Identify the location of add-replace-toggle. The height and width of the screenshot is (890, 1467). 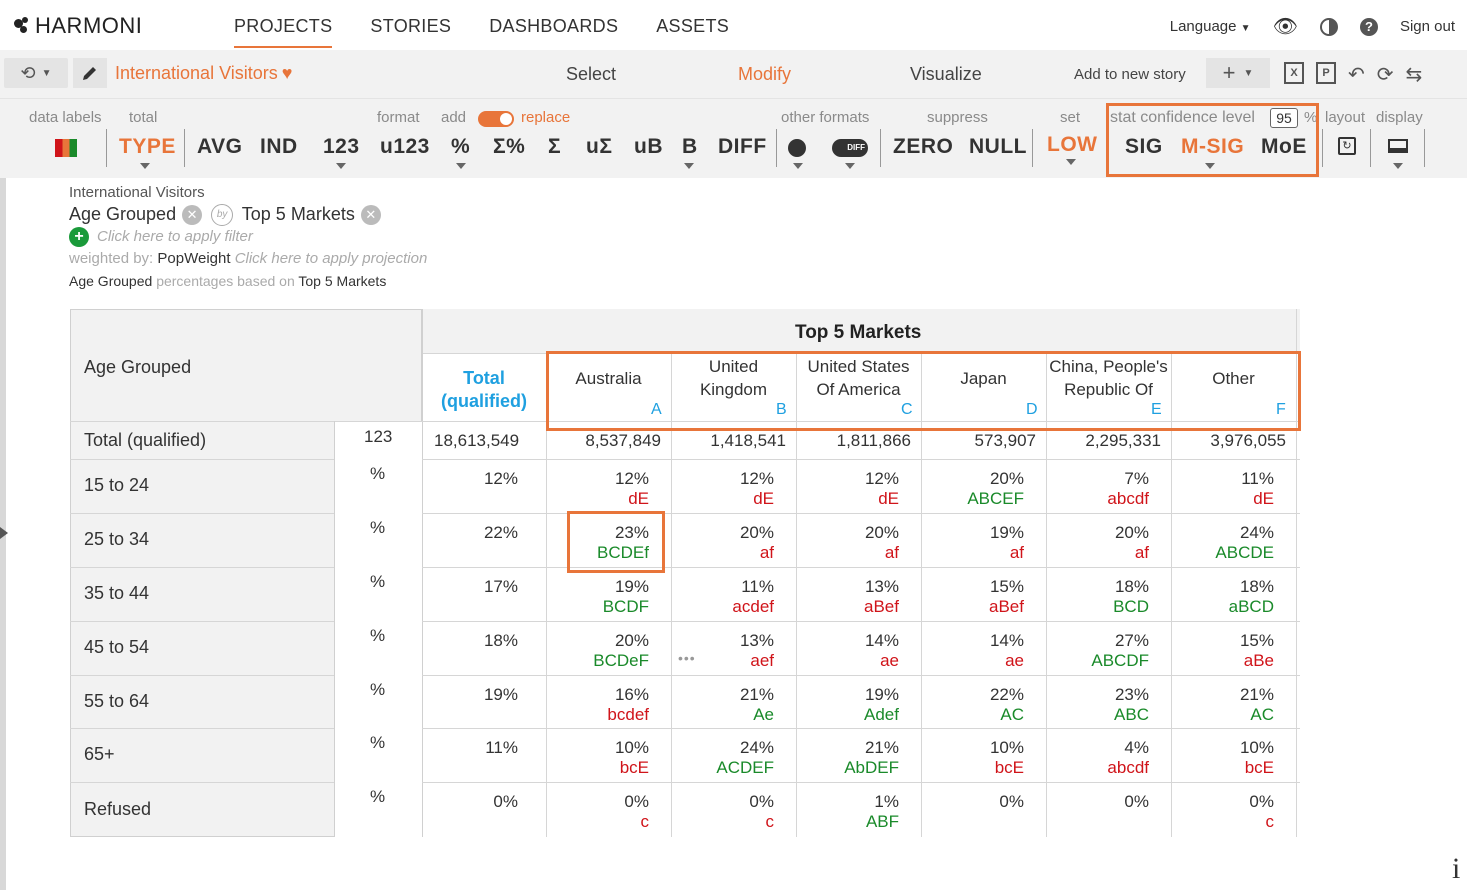
(496, 119).